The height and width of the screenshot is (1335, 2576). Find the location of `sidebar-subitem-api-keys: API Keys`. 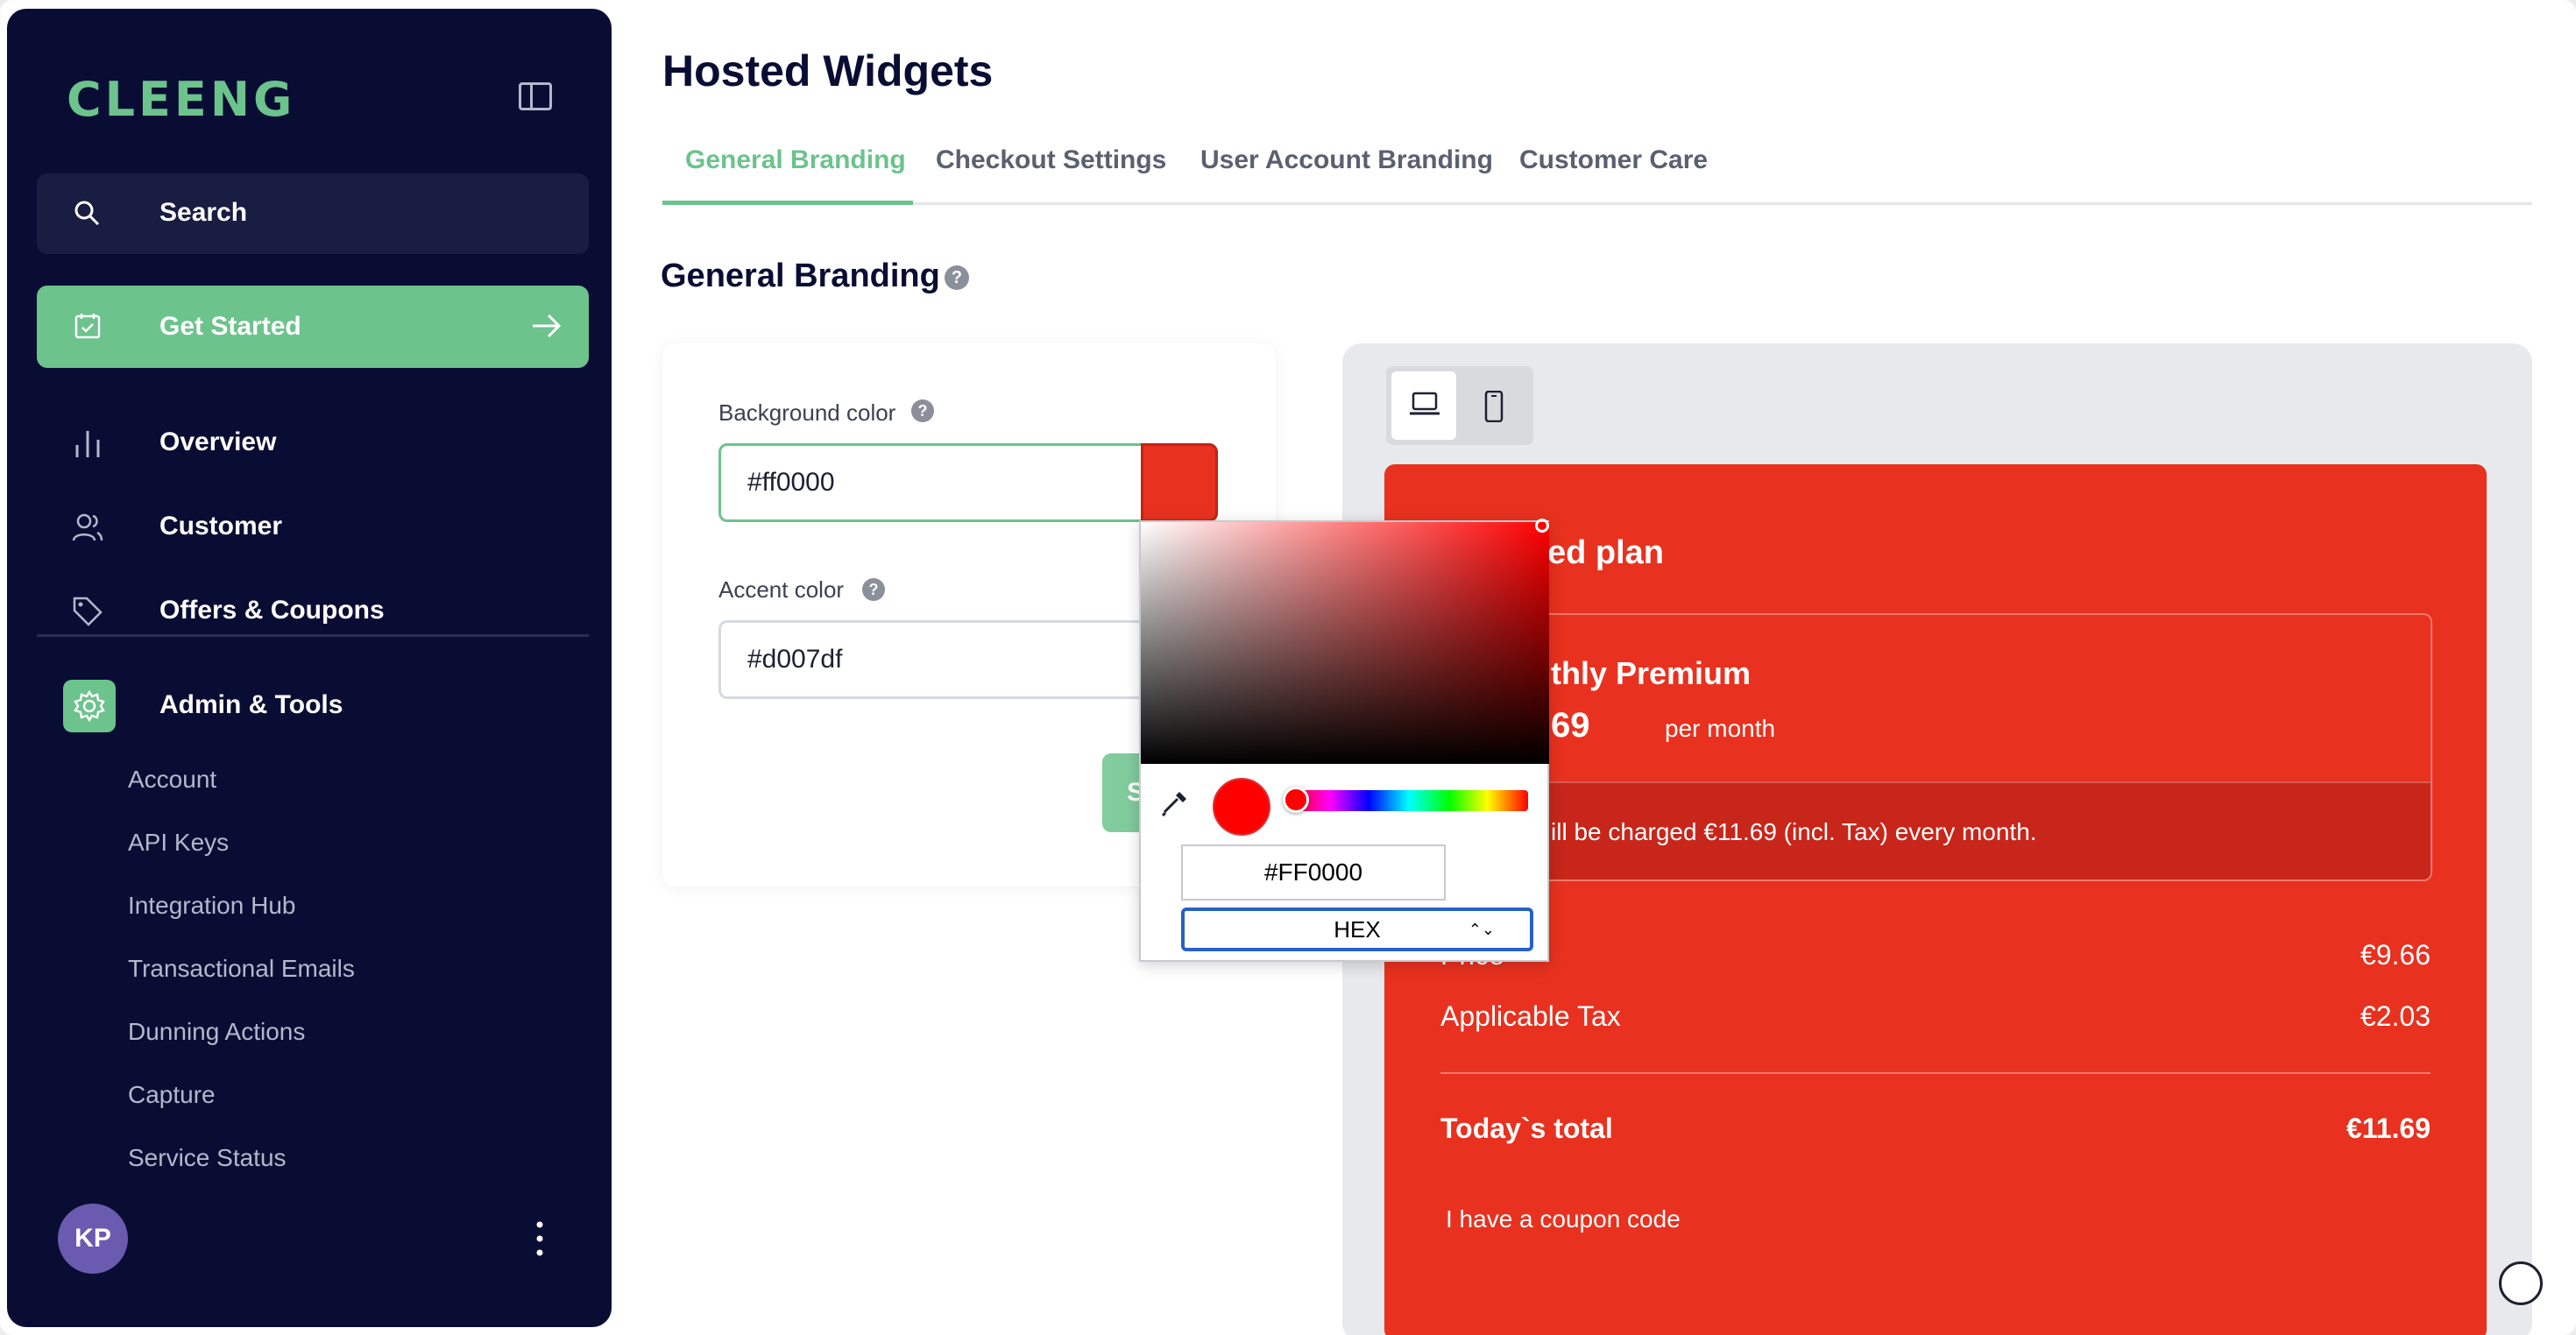

sidebar-subitem-api-keys: API Keys is located at coordinates (178, 843).